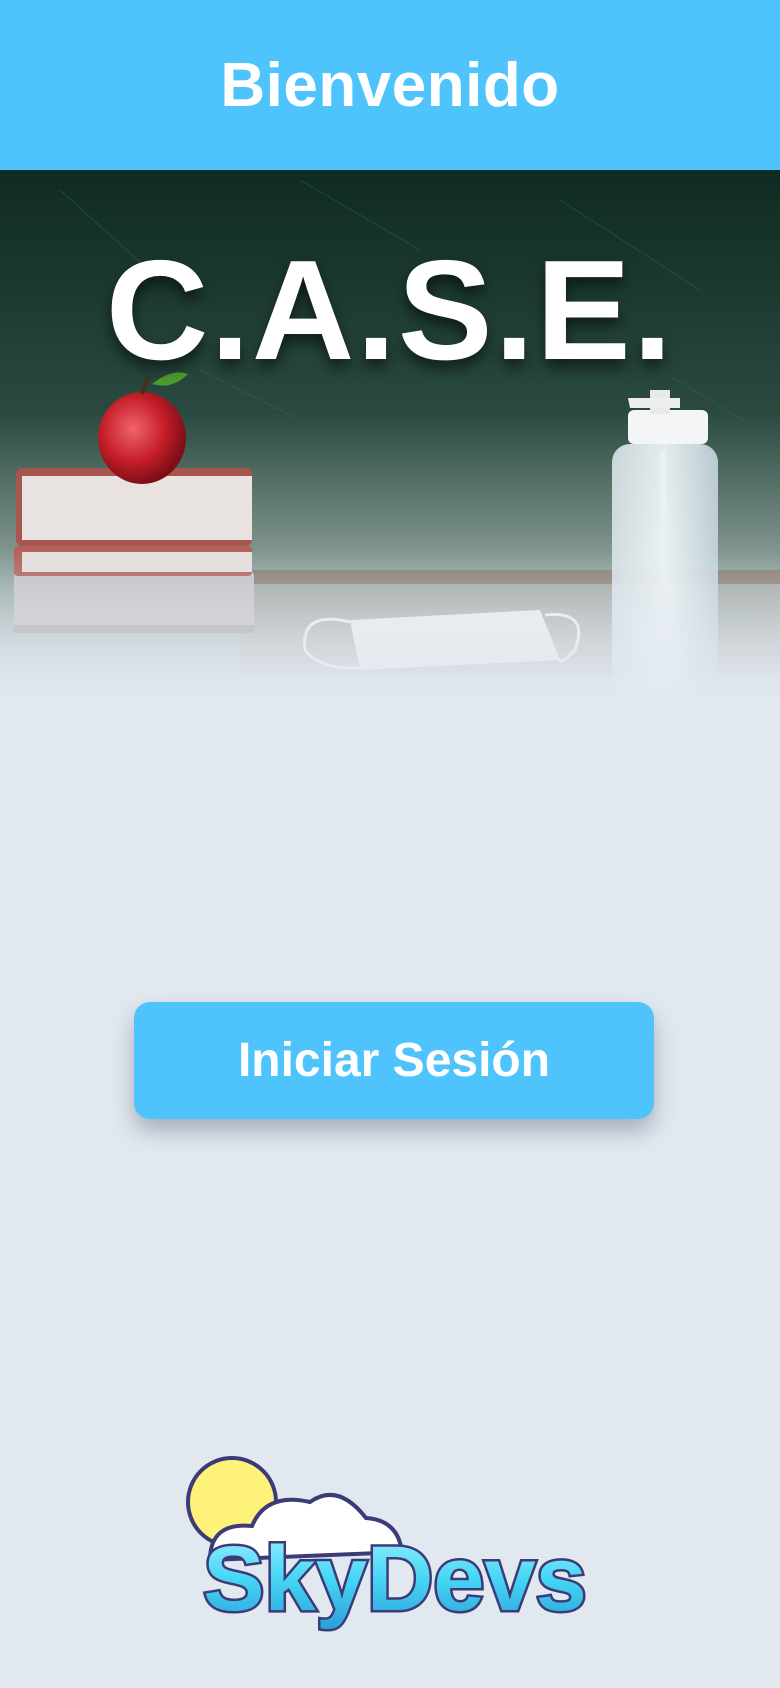 The width and height of the screenshot is (780, 1688). Describe the element at coordinates (390, 310) in the screenshot. I see `app-title: C.A.S.E.` at that location.